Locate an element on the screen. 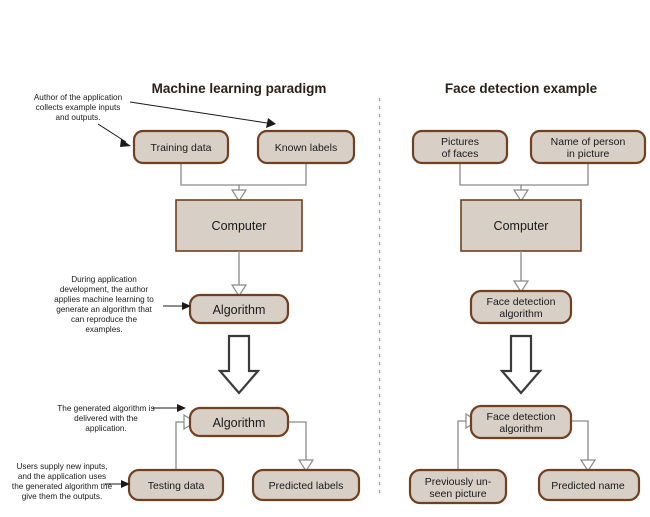  annotation-delivery-line2: delivered with the is located at coordinates (106, 418).